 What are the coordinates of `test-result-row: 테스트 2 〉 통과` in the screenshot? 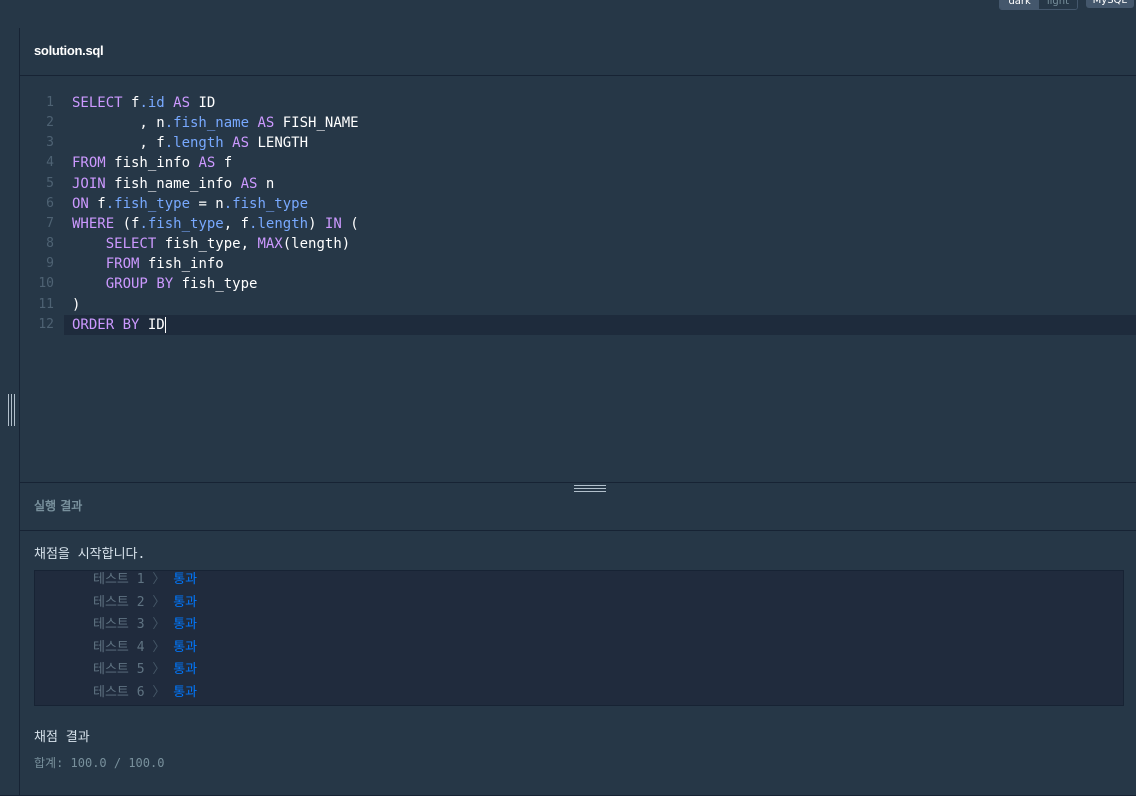 It's located at (145, 603).